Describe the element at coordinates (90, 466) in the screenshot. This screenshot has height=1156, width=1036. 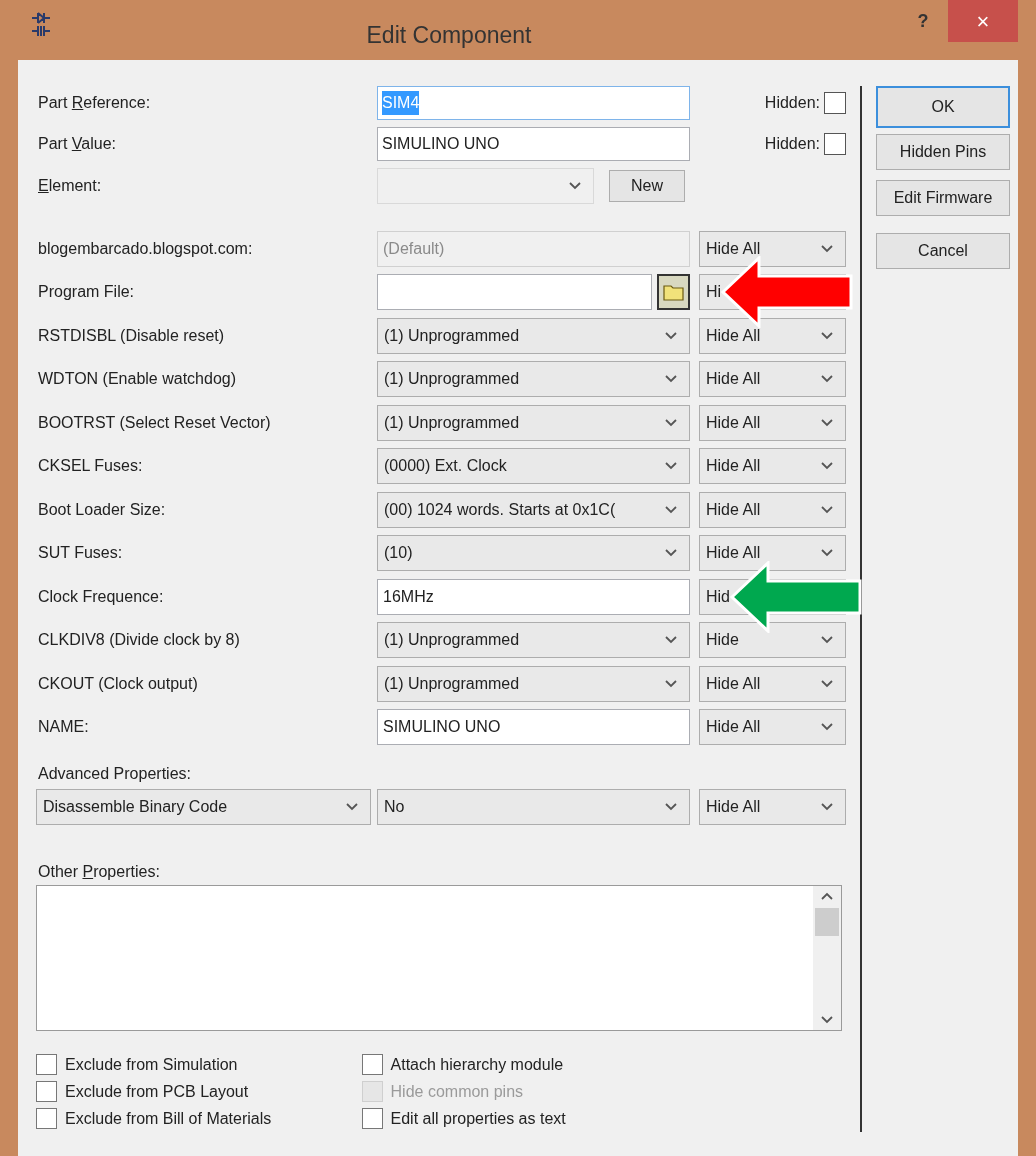
I see `property-label: CKSEL Fuses:` at that location.